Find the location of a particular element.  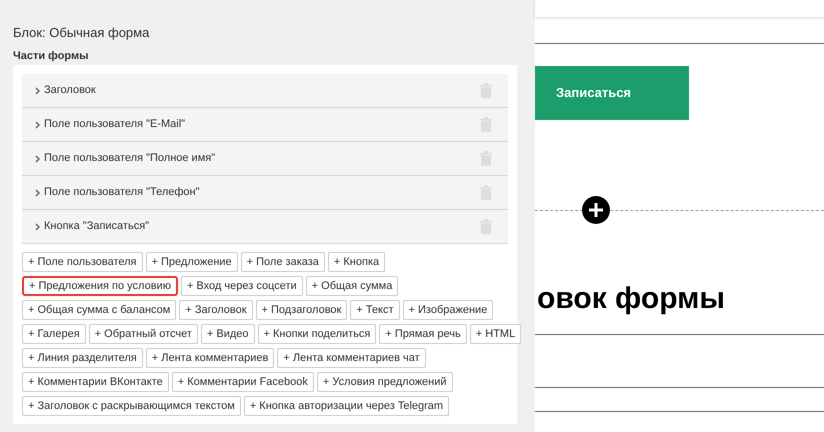

add-part-button: + Кнопки поделиться is located at coordinates (317, 334).